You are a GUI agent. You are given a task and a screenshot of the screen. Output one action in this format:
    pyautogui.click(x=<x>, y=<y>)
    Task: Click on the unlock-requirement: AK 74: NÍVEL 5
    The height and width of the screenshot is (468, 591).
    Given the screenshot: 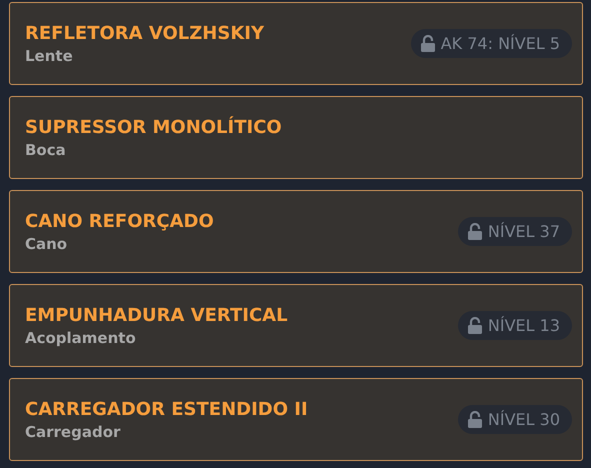 What is the action you would take?
    pyautogui.click(x=500, y=43)
    